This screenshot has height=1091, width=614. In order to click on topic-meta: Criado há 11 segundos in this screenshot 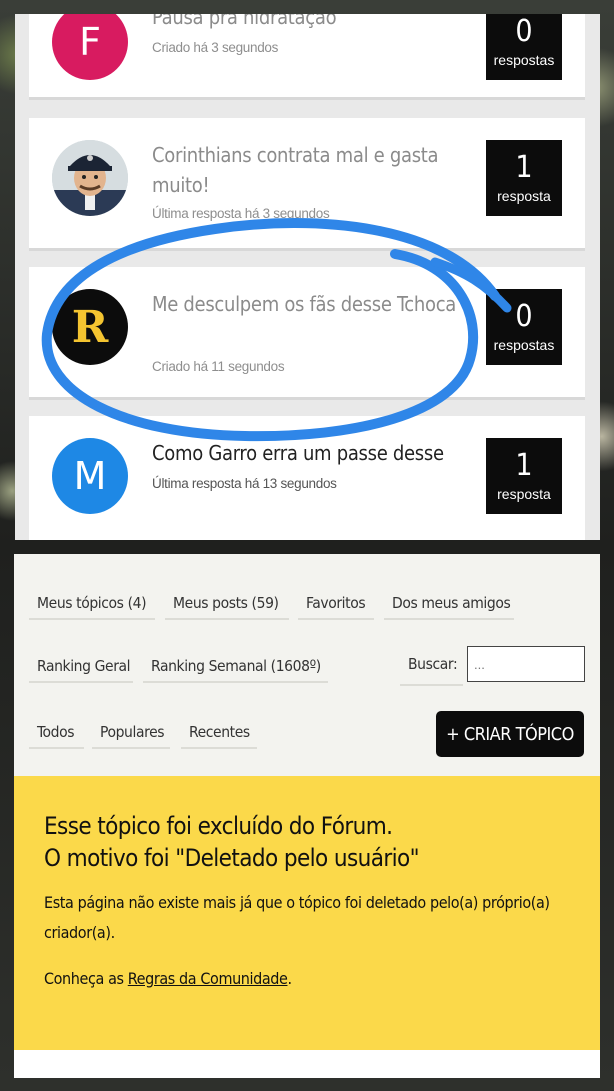, I will do `click(218, 366)`.